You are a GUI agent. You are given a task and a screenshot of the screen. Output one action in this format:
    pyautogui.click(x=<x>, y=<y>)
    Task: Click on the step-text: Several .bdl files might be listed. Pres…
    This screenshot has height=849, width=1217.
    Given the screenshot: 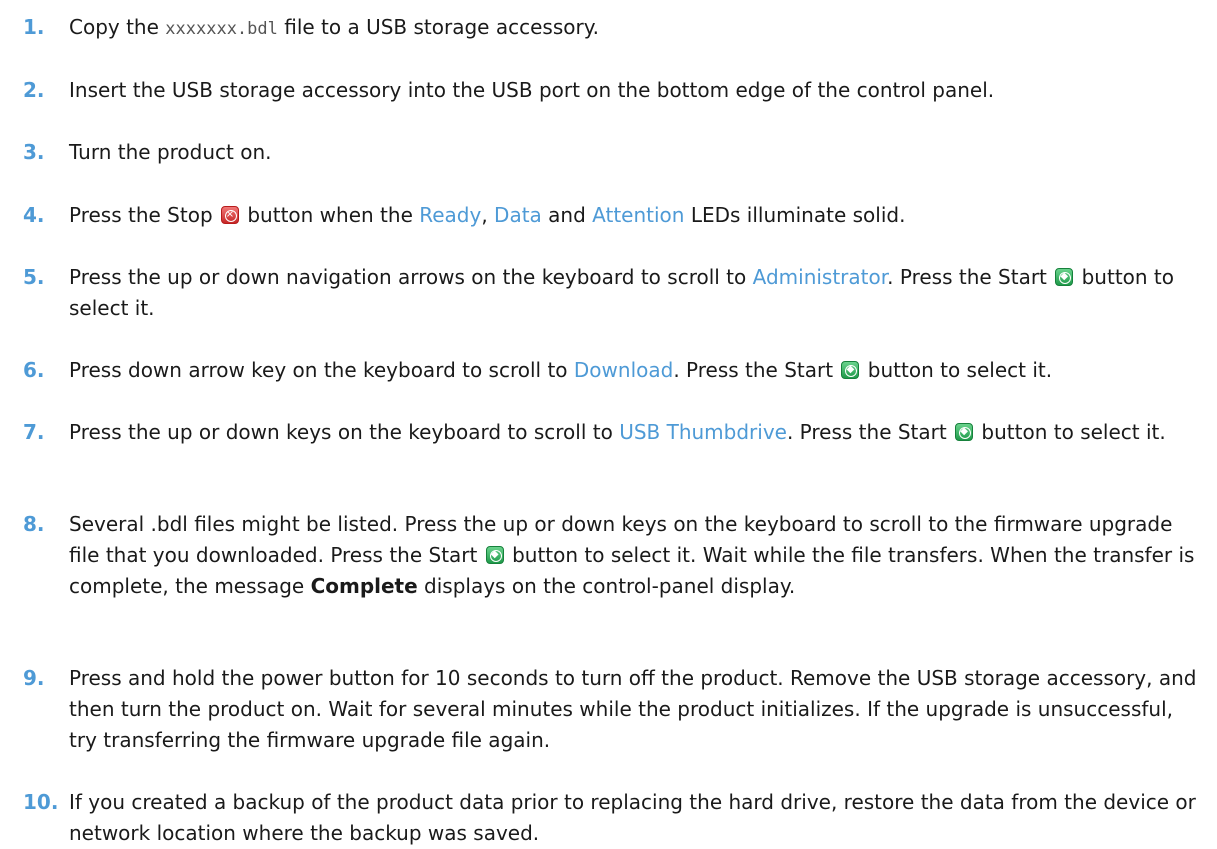 What is the action you would take?
    pyautogui.click(x=636, y=555)
    